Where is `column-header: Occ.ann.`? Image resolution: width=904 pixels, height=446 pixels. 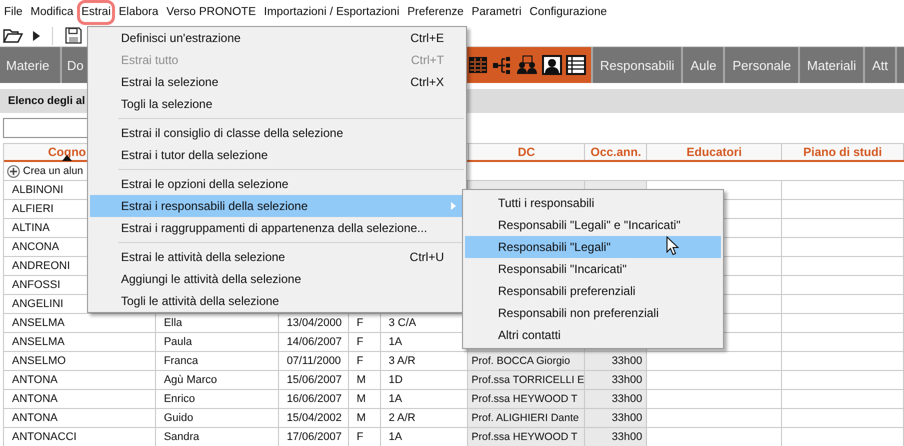 column-header: Occ.ann. is located at coordinates (616, 152).